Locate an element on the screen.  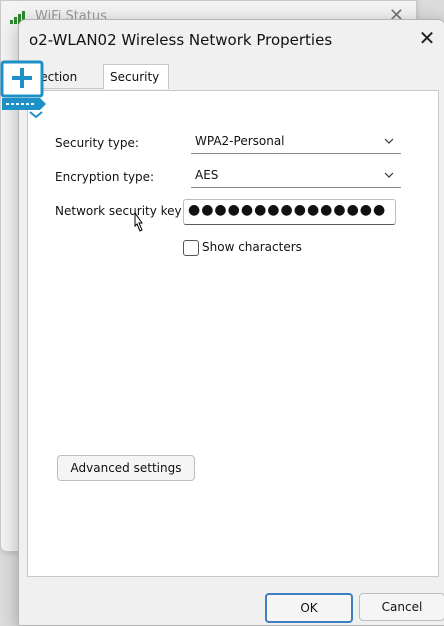
network-key-label: Network security key is located at coordinates (118, 211).